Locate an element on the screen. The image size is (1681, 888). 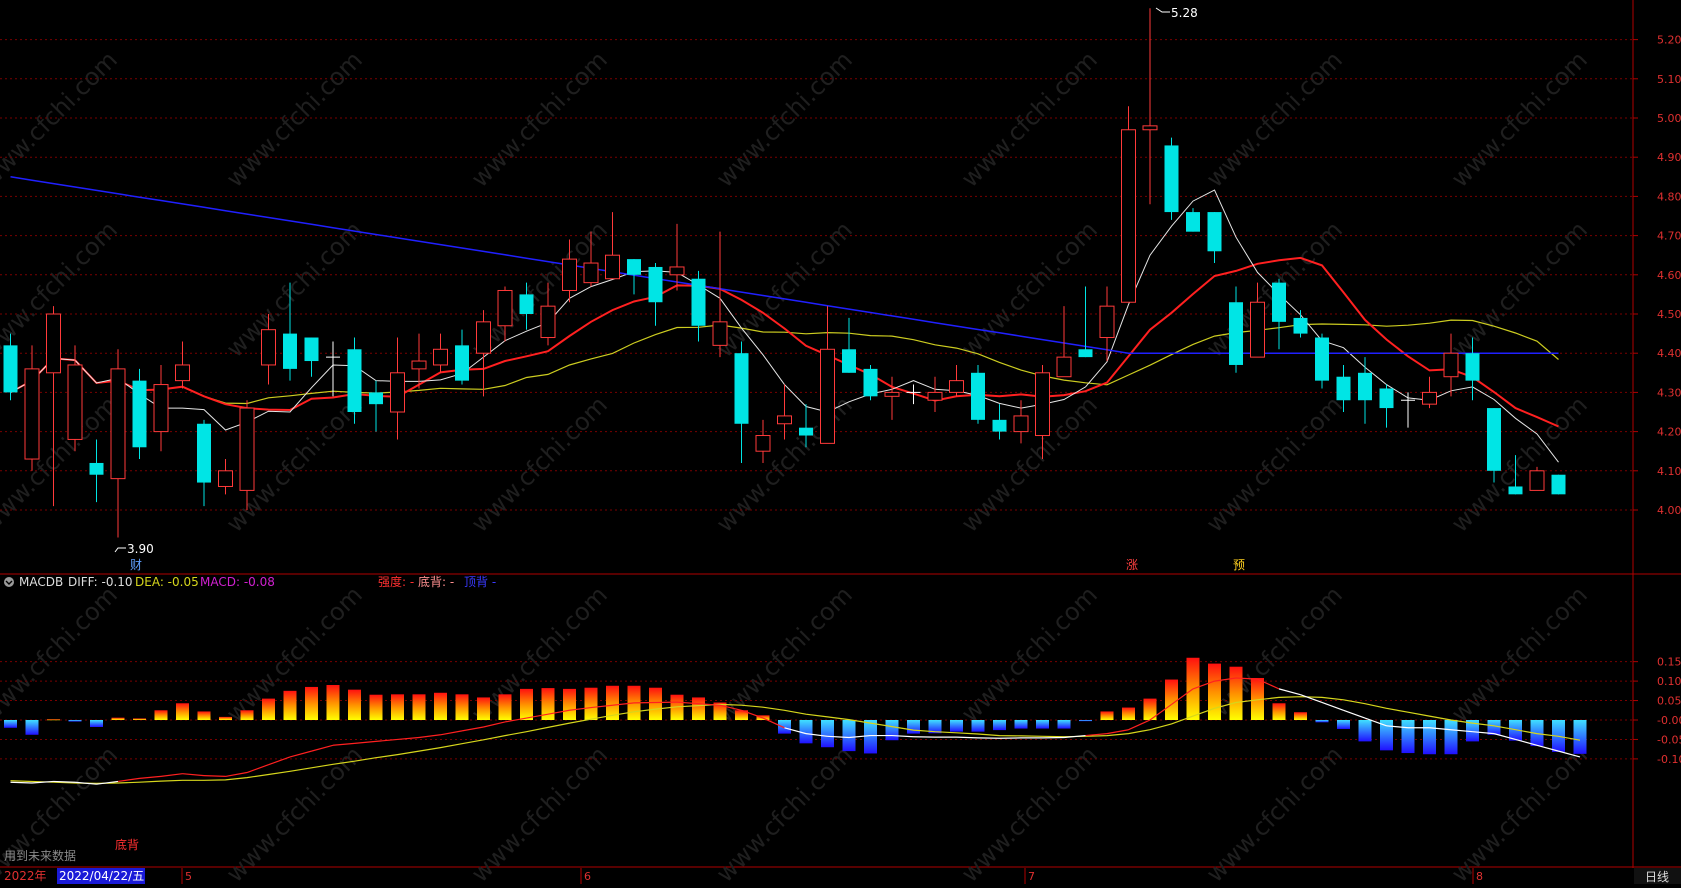
strength-label: 强度: - is located at coordinates (396, 581).